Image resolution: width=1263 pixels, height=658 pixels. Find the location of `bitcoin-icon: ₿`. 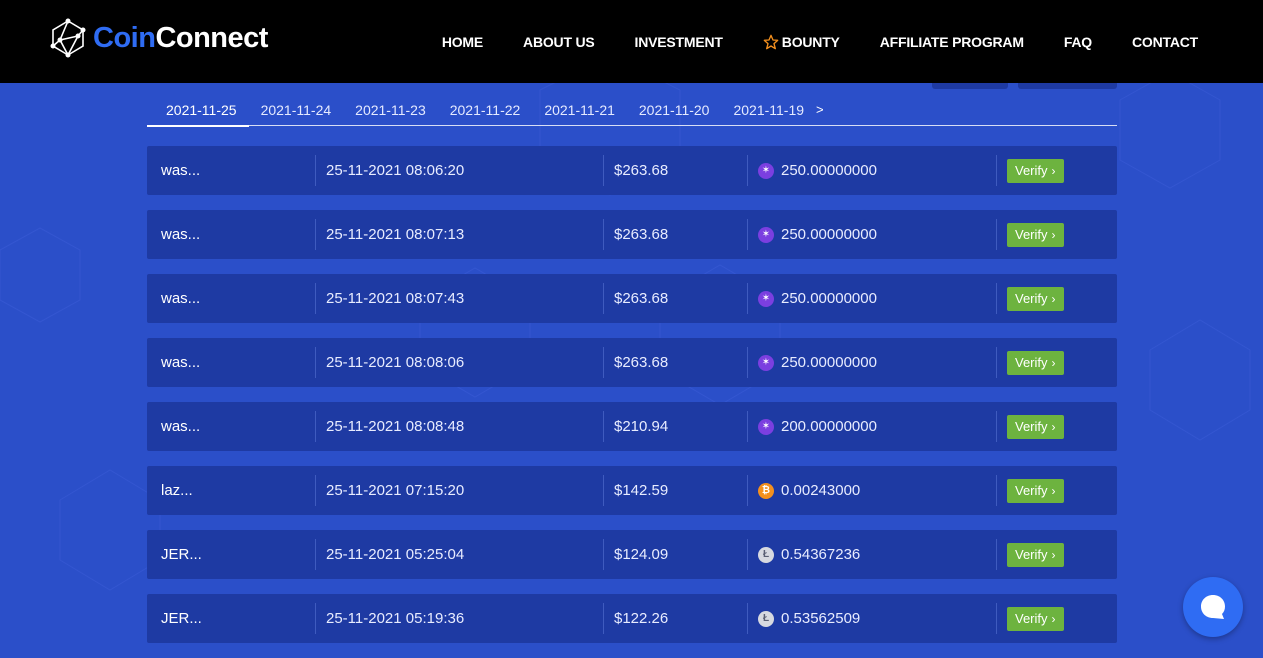

bitcoin-icon: ₿ is located at coordinates (766, 490).